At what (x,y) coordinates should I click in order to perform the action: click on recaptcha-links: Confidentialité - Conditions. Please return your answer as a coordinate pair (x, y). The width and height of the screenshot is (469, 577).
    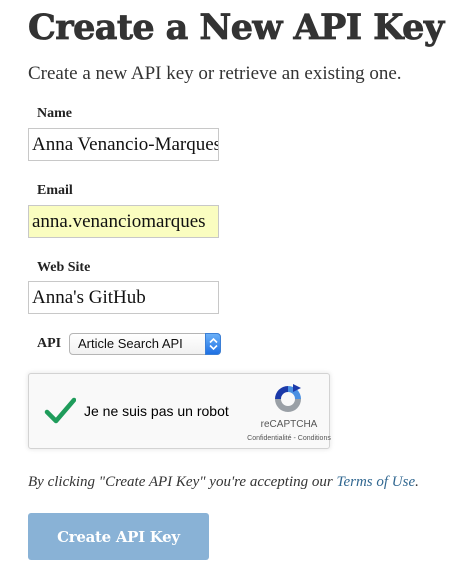
    Looking at the image, I should click on (289, 438).